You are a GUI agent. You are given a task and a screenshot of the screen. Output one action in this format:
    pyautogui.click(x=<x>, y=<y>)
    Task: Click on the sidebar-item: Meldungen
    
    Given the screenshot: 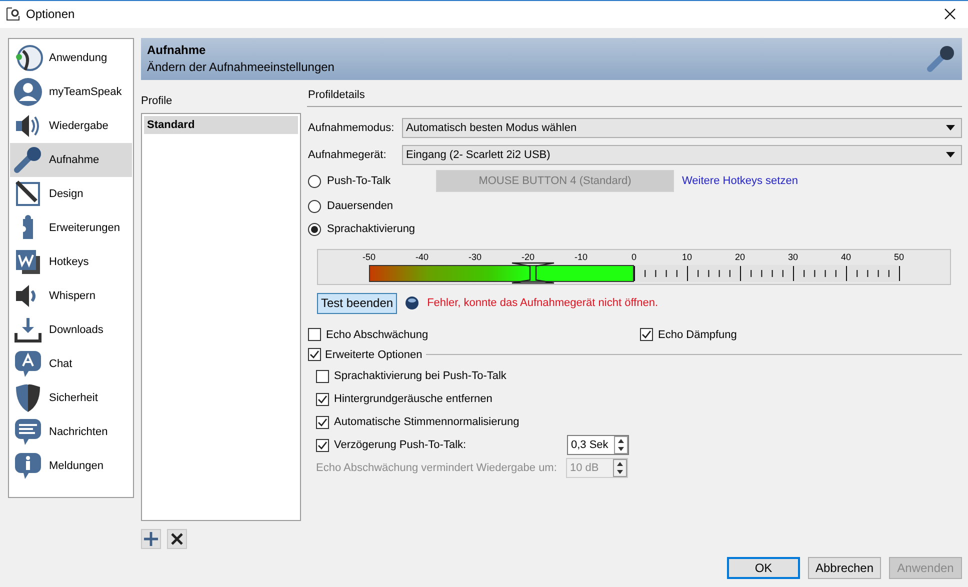 What is the action you would take?
    pyautogui.click(x=71, y=465)
    